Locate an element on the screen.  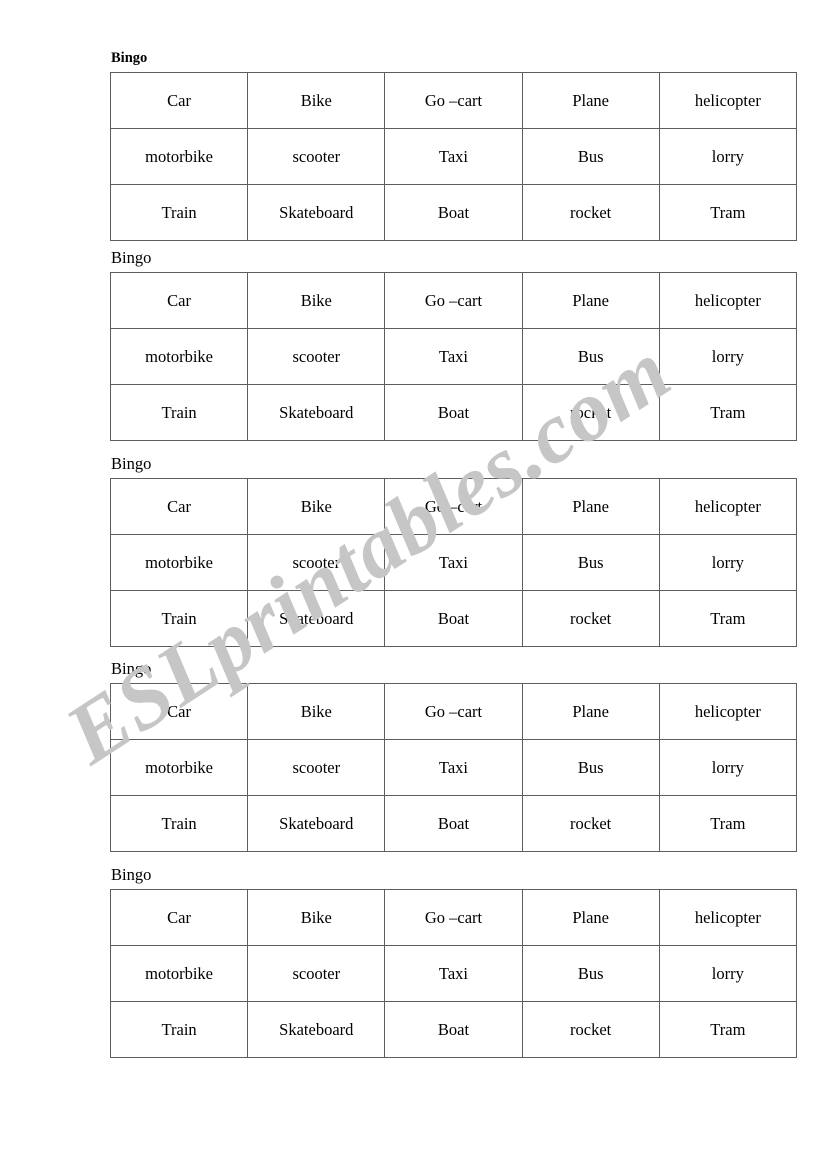
bingo-label-3: Bingo is located at coordinates (131, 463).